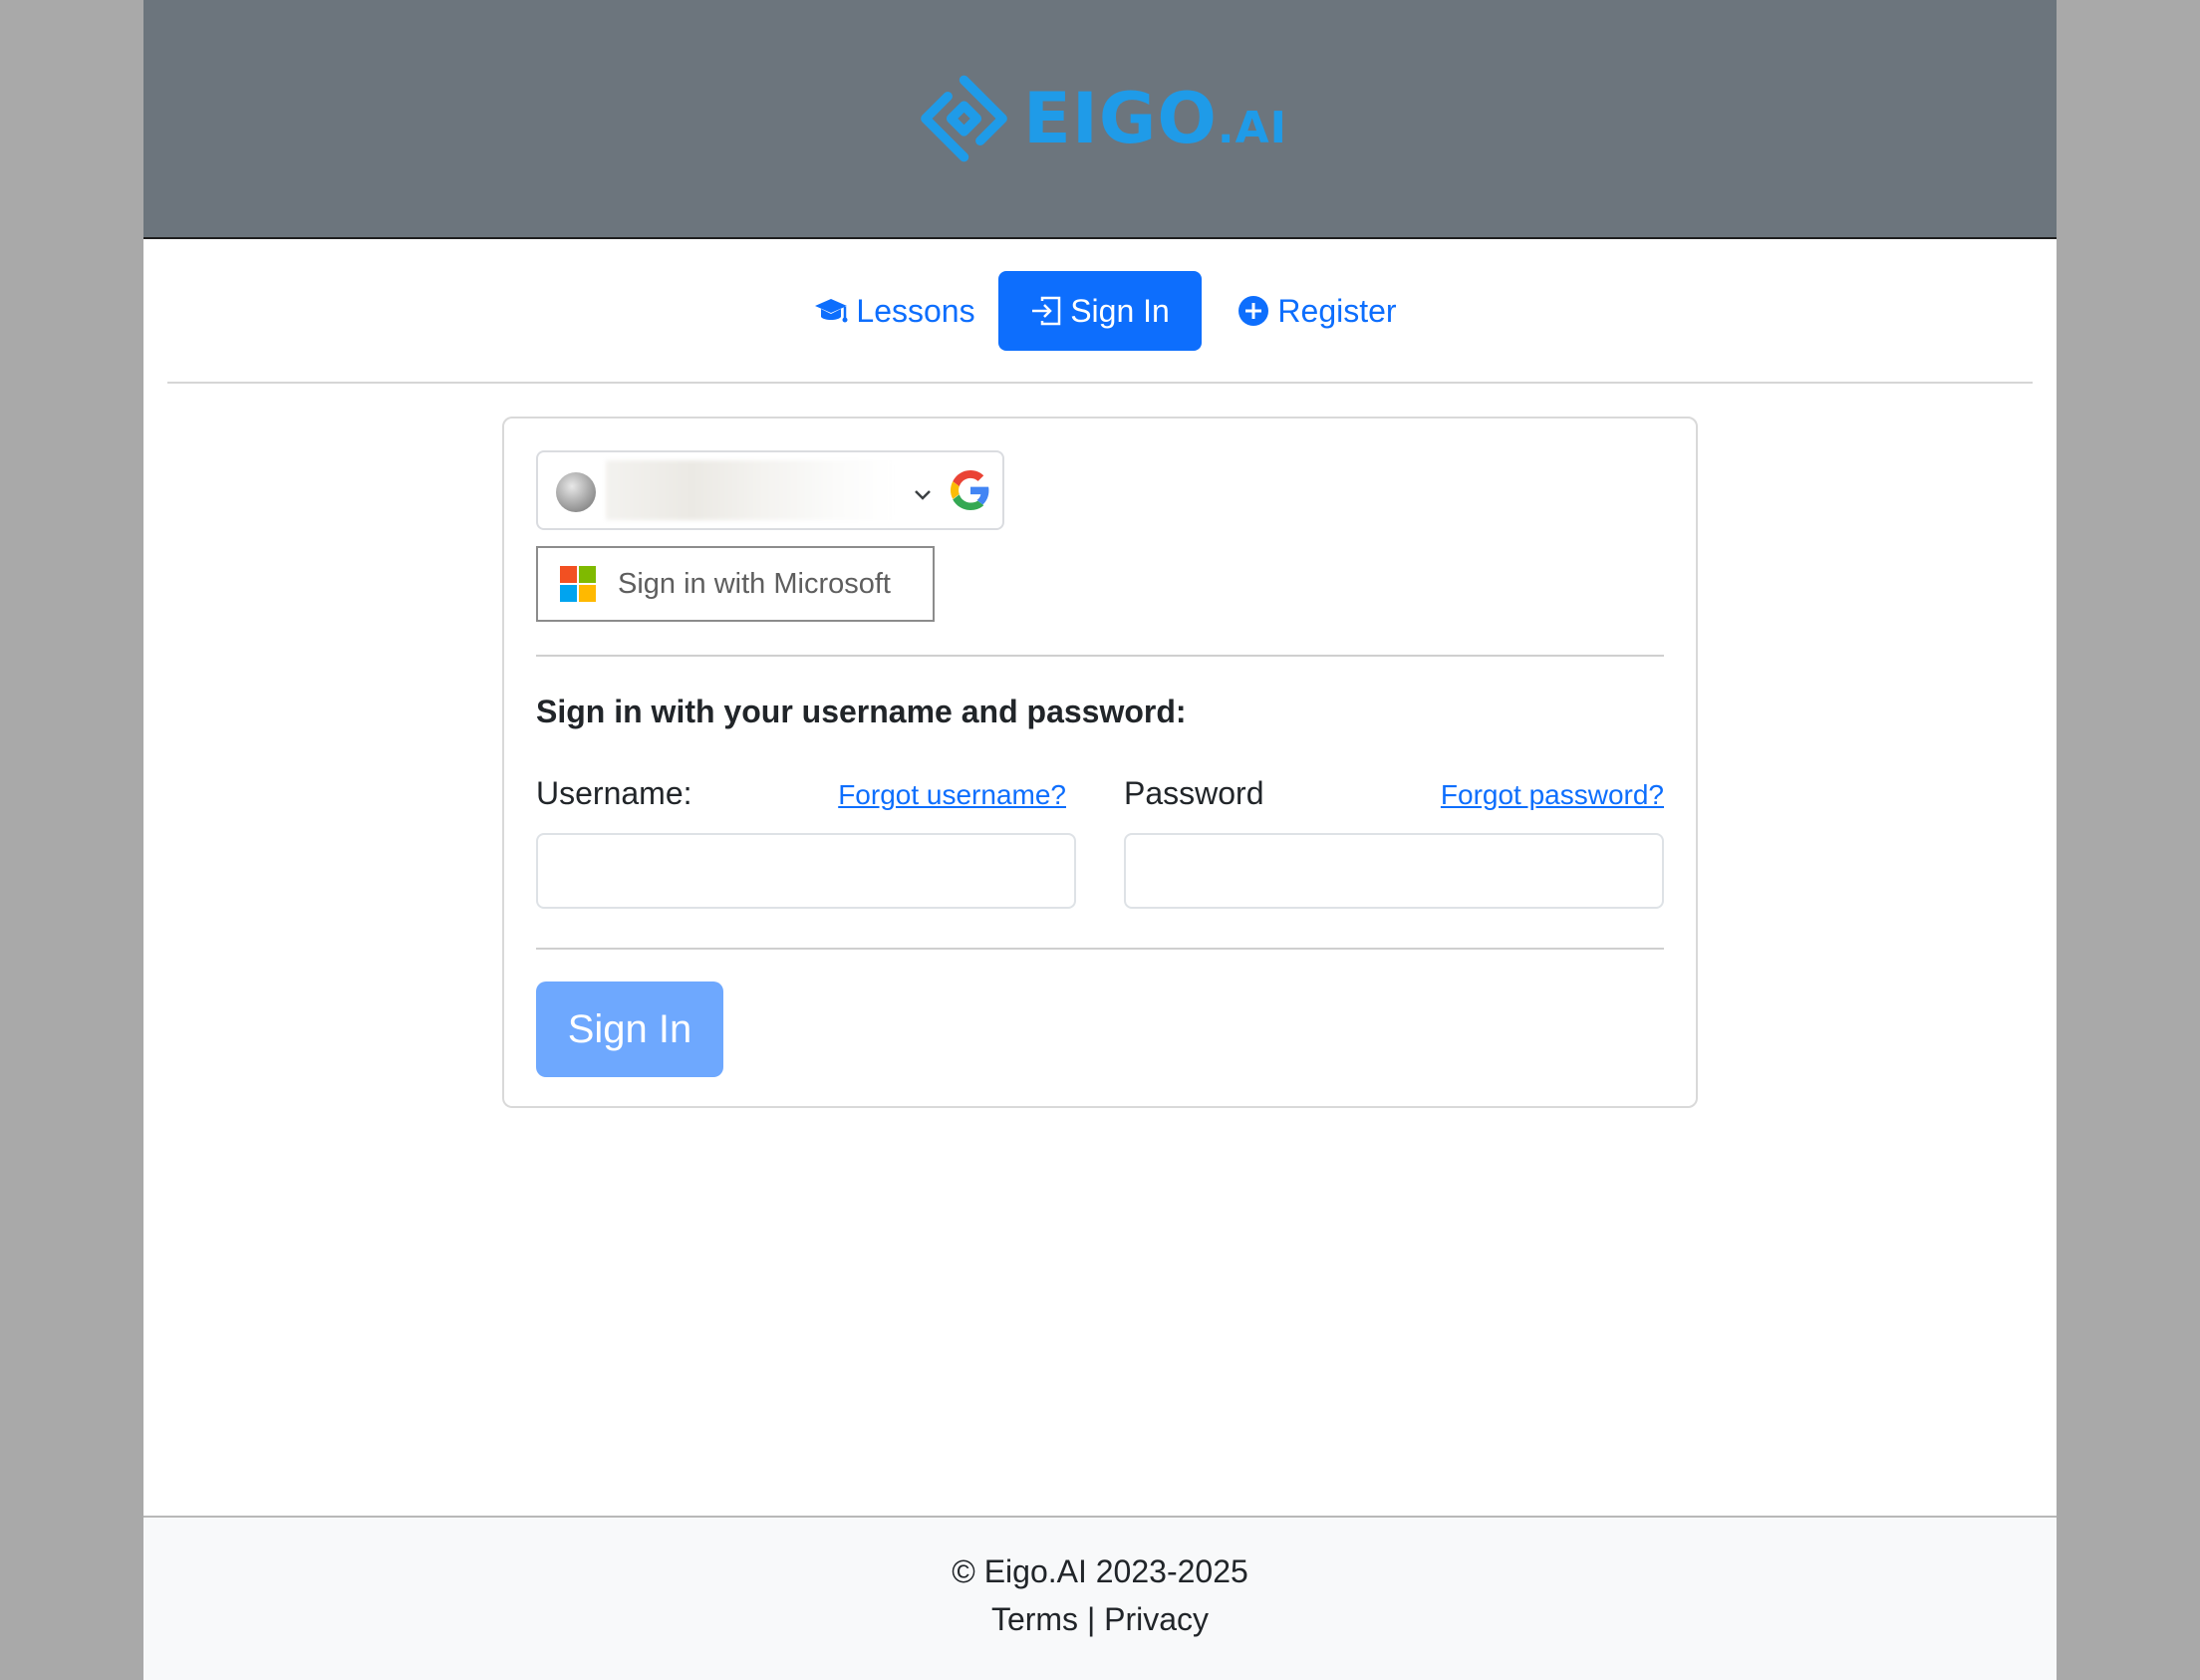 This screenshot has height=1680, width=2200. I want to click on nav-divider, so click(1100, 383).